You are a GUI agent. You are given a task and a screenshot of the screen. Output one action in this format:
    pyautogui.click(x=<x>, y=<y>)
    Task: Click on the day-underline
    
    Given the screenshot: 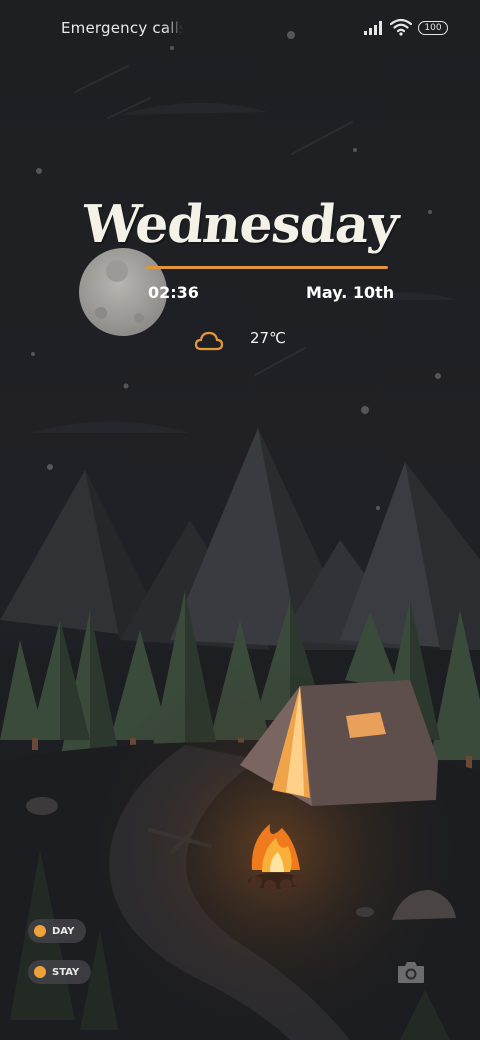 What is the action you would take?
    pyautogui.click(x=267, y=267)
    